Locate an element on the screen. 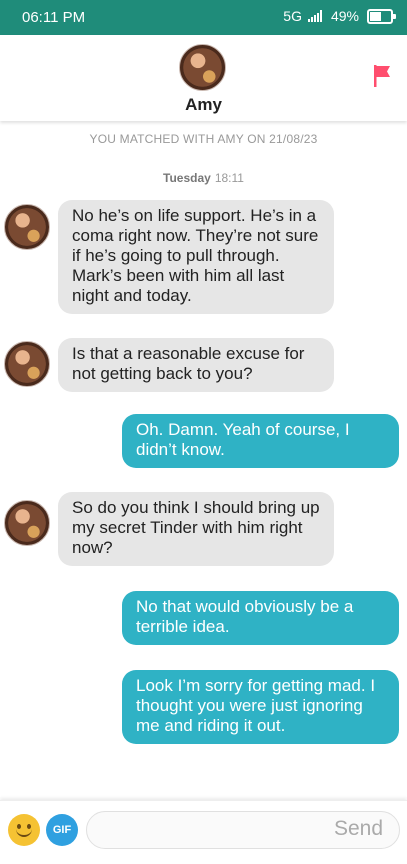 The height and width of the screenshot is (864, 407). send-button: Send is located at coordinates (358, 829).